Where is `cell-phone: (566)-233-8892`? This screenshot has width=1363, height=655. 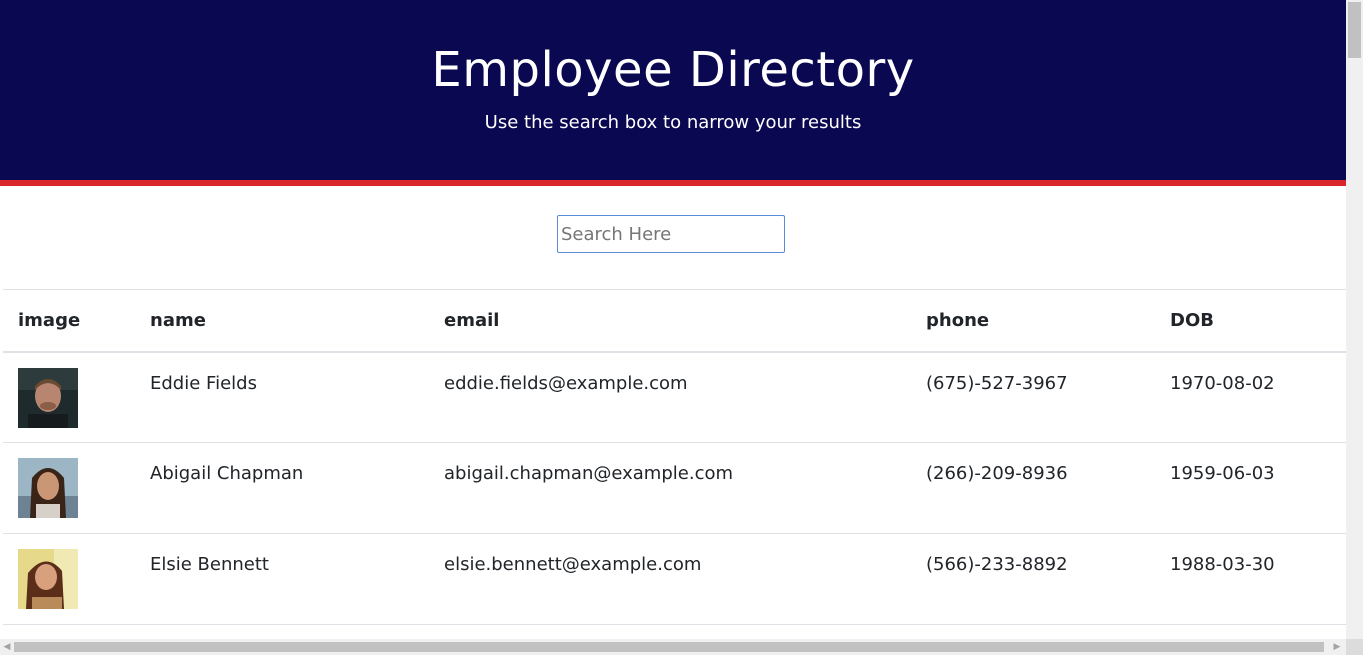
cell-phone: (566)-233-8892 is located at coordinates (997, 564).